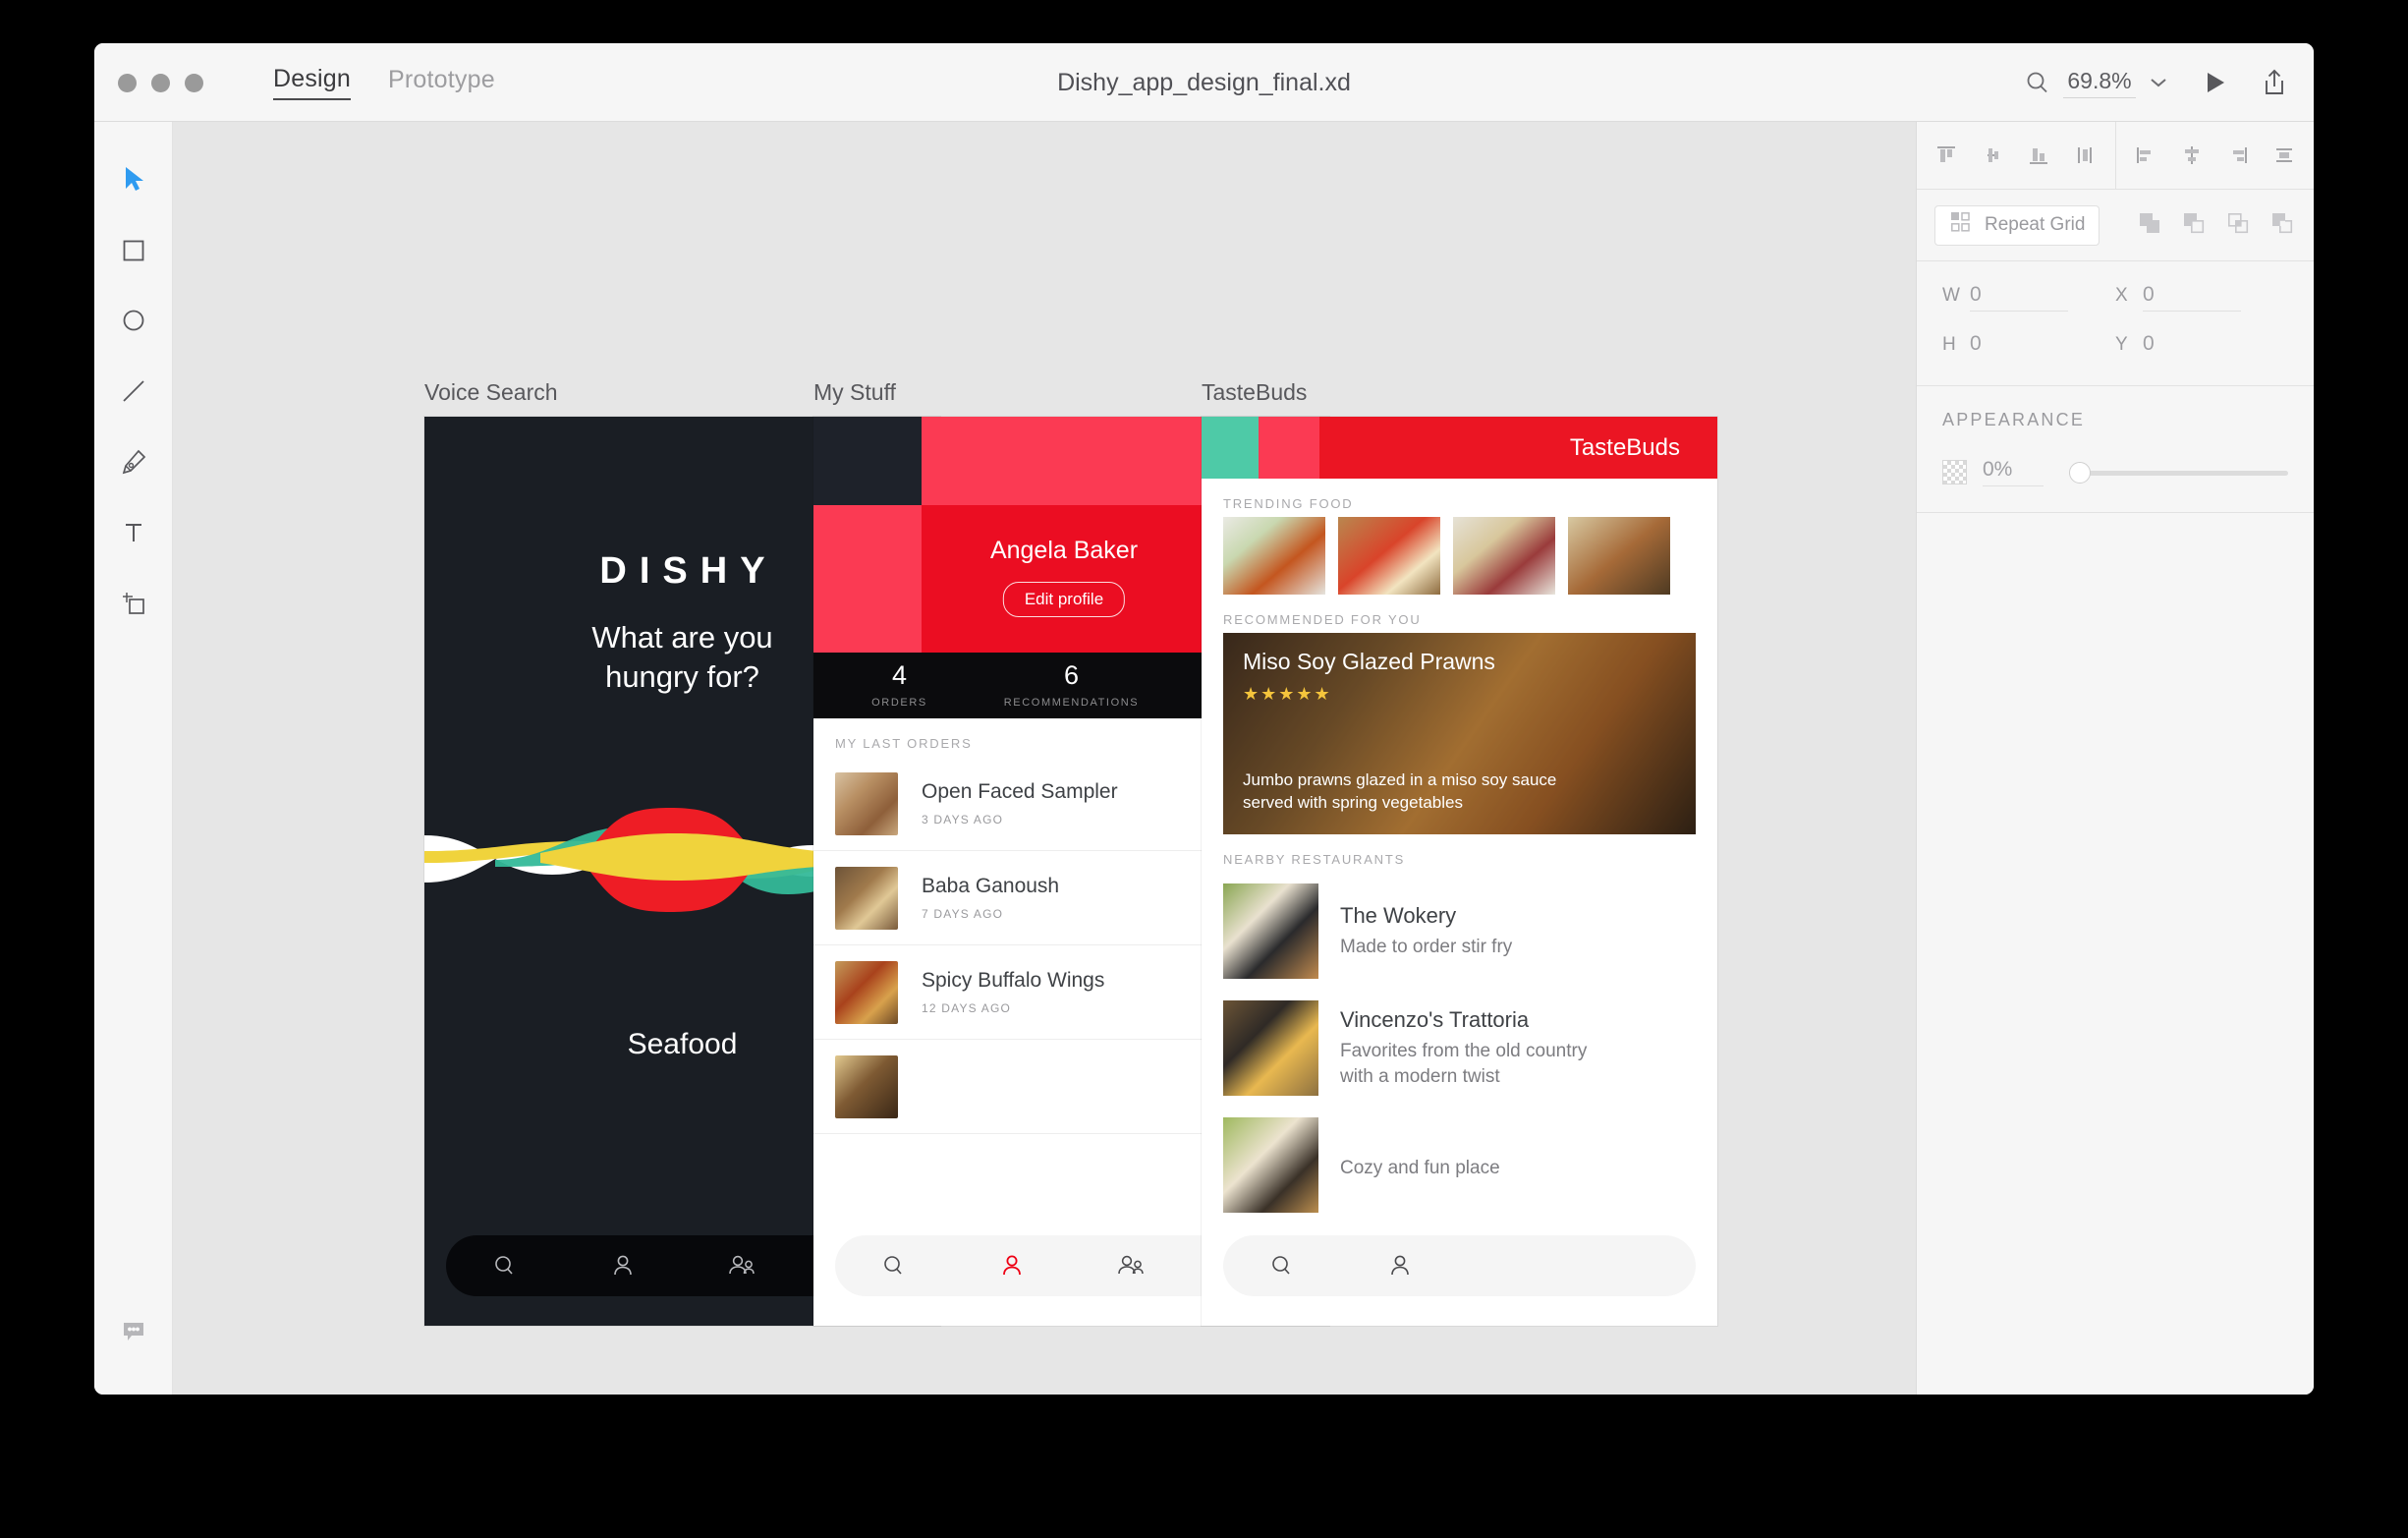  What do you see at coordinates (2274, 82) in the screenshot?
I see `share-icon` at bounding box center [2274, 82].